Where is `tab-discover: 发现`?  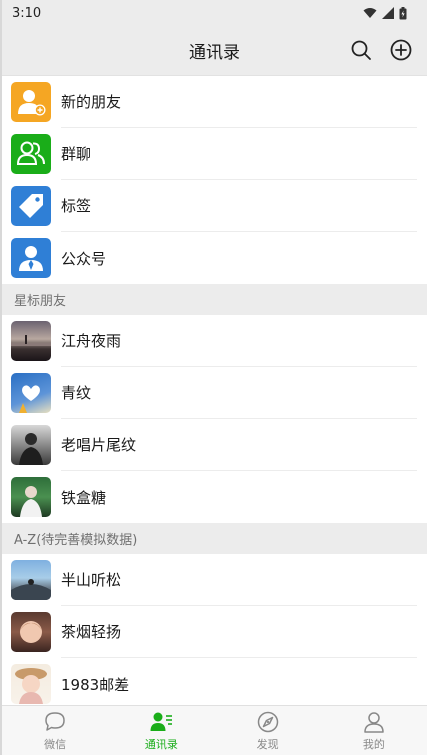 tab-discover: 发现 is located at coordinates (268, 730).